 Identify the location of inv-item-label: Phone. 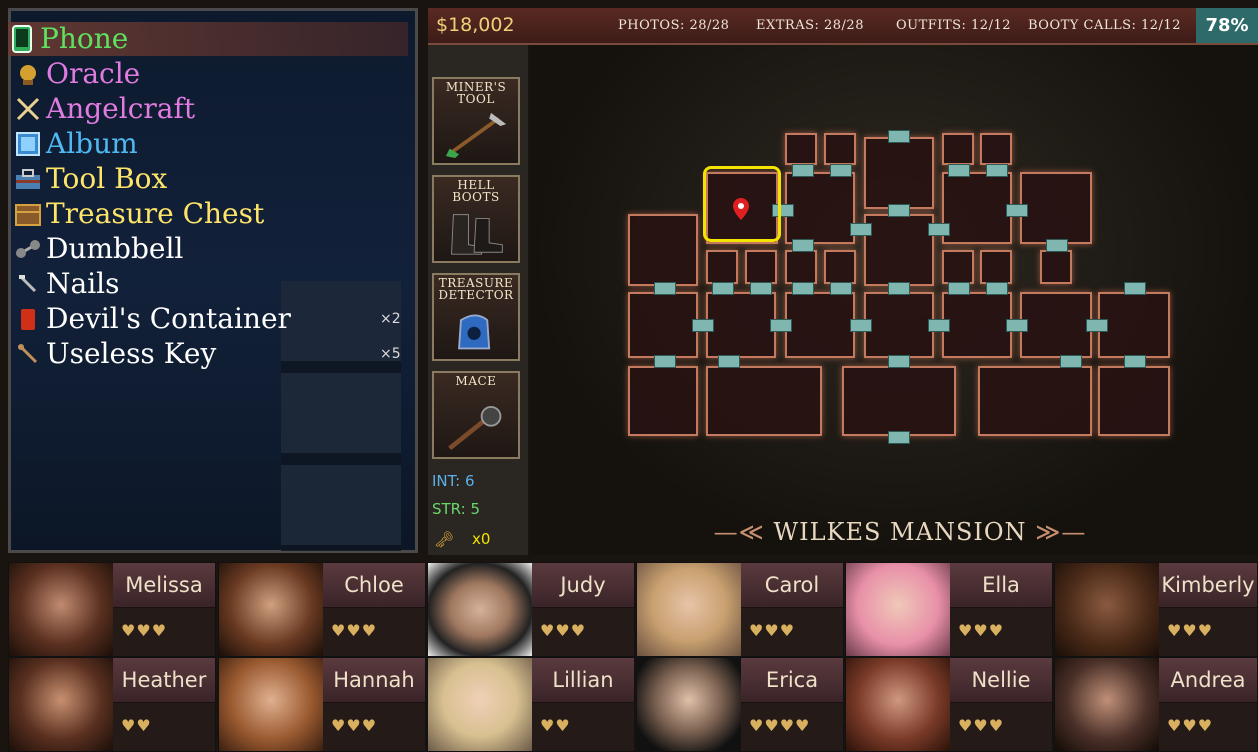
(84, 38).